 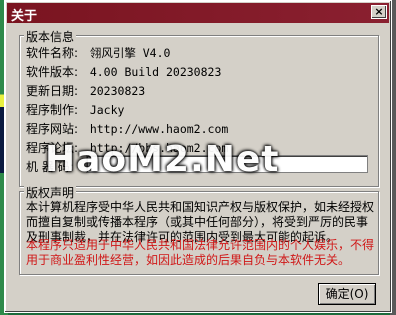 I want to click on info-row-software-version: 软件版本: 4.00 Build 20230823, so click(x=123, y=71).